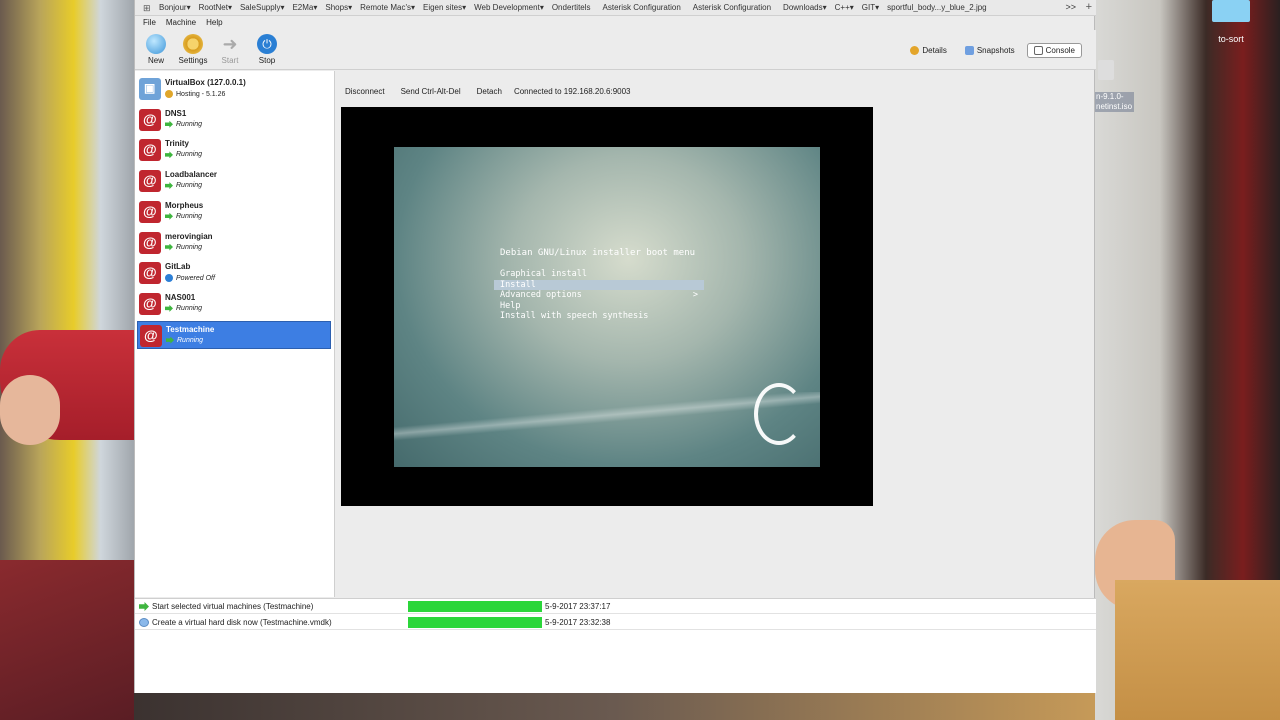  Describe the element at coordinates (234, 304) in the screenshot. I see `vm-list-item: NAS001 Running` at that location.